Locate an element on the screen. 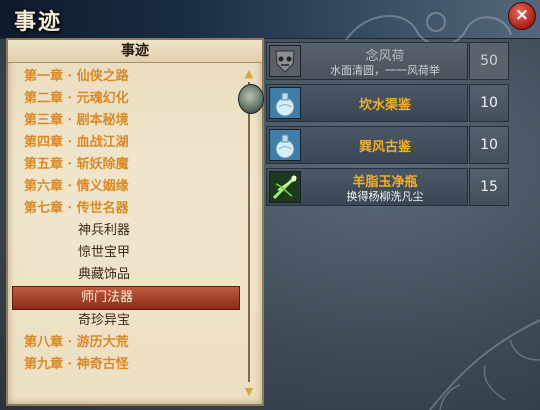 This screenshot has height=410, width=540. reward-row: 巽风古鉴 10 is located at coordinates (387, 145).